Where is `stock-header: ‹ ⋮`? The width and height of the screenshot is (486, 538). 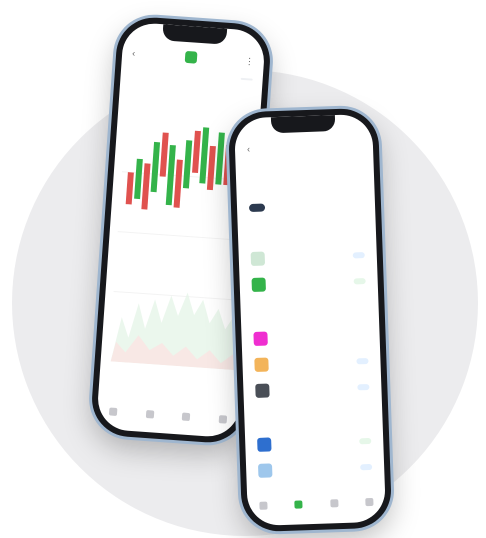 stock-header: ‹ ⋮ is located at coordinates (193, 57).